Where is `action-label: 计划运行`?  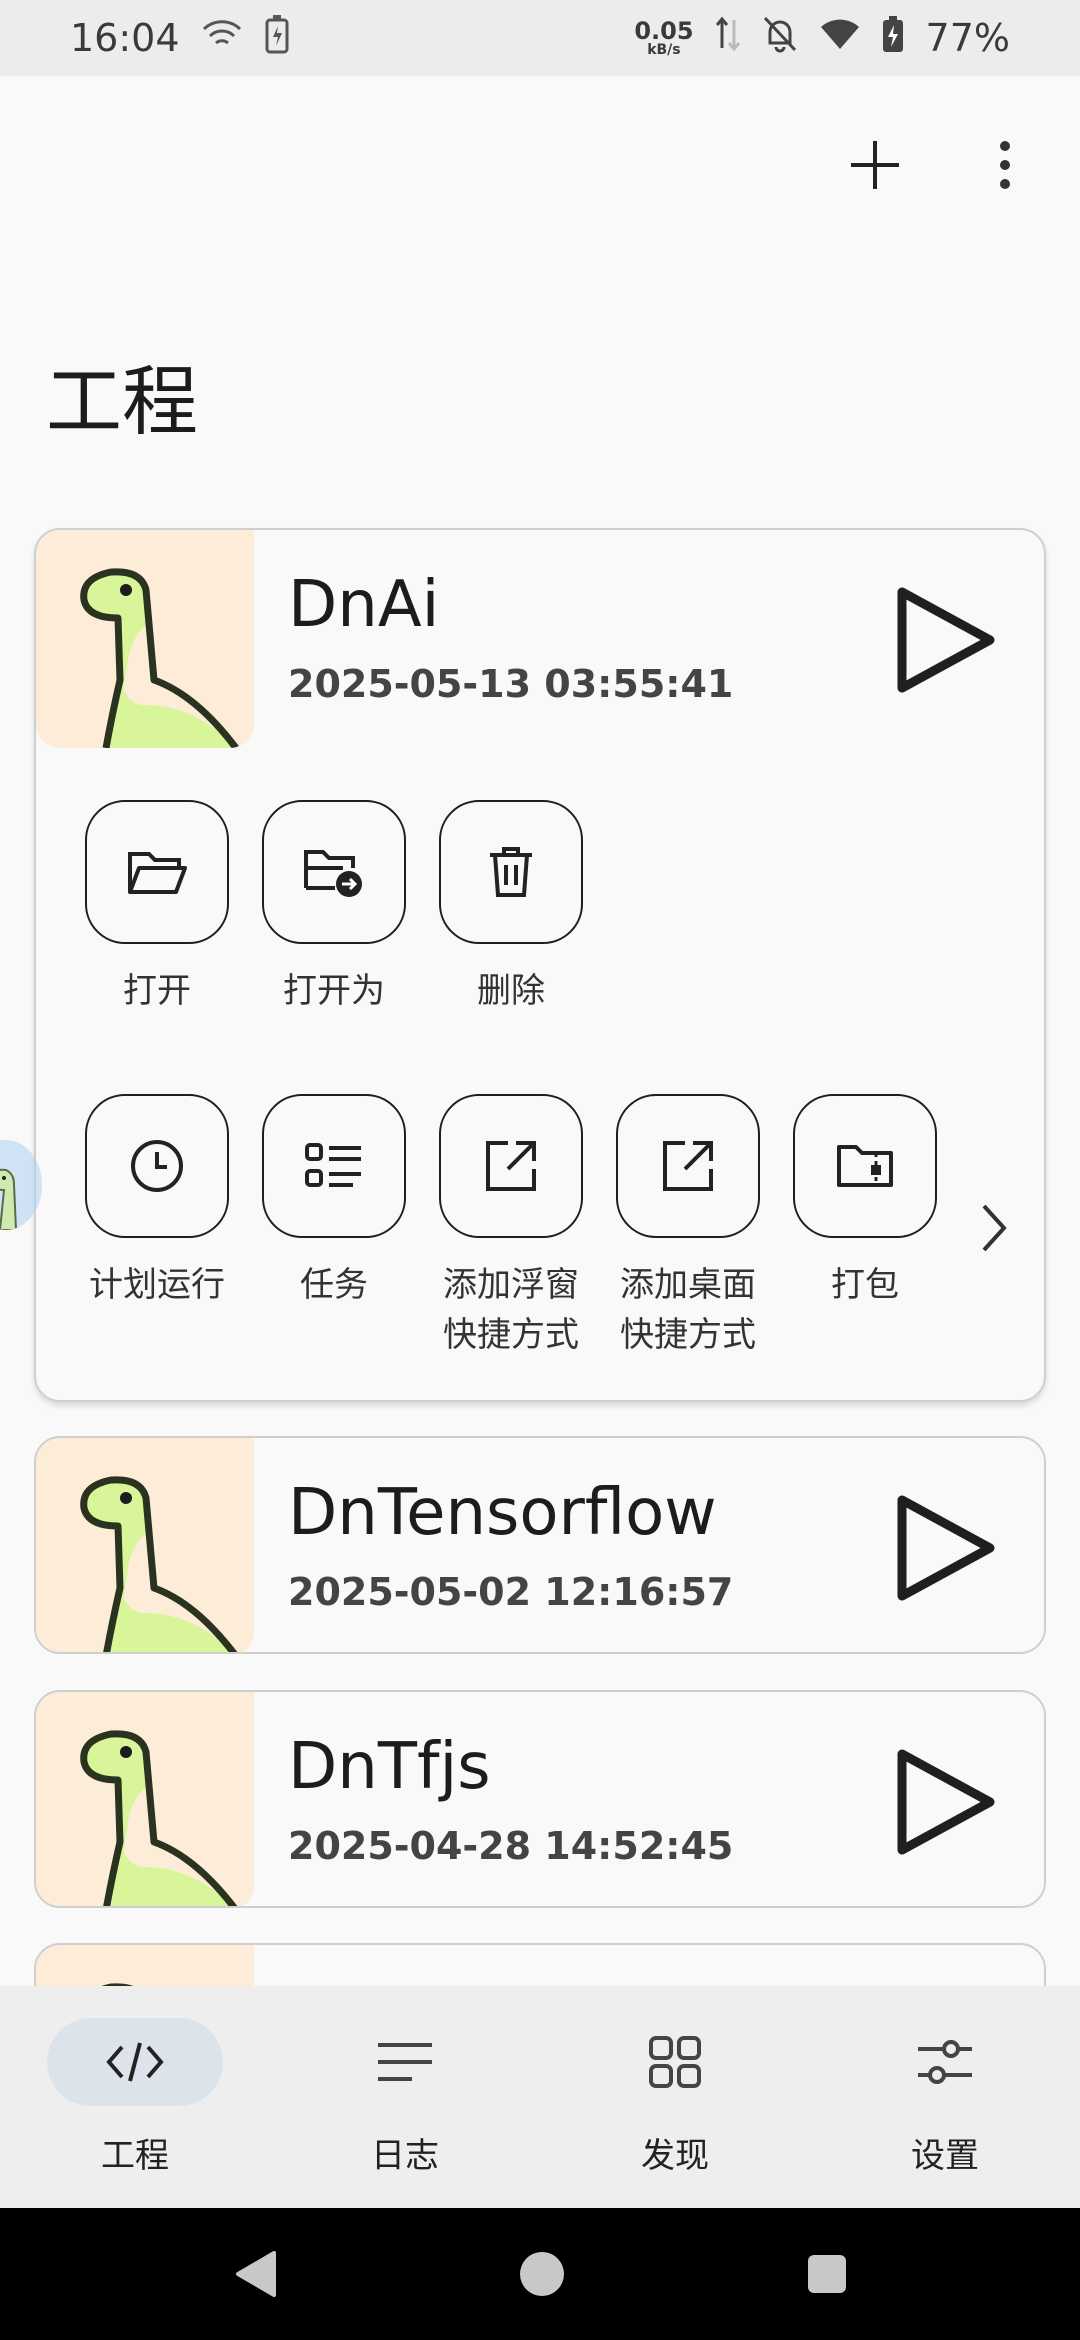
action-label: 计划运行 is located at coordinates (157, 1285).